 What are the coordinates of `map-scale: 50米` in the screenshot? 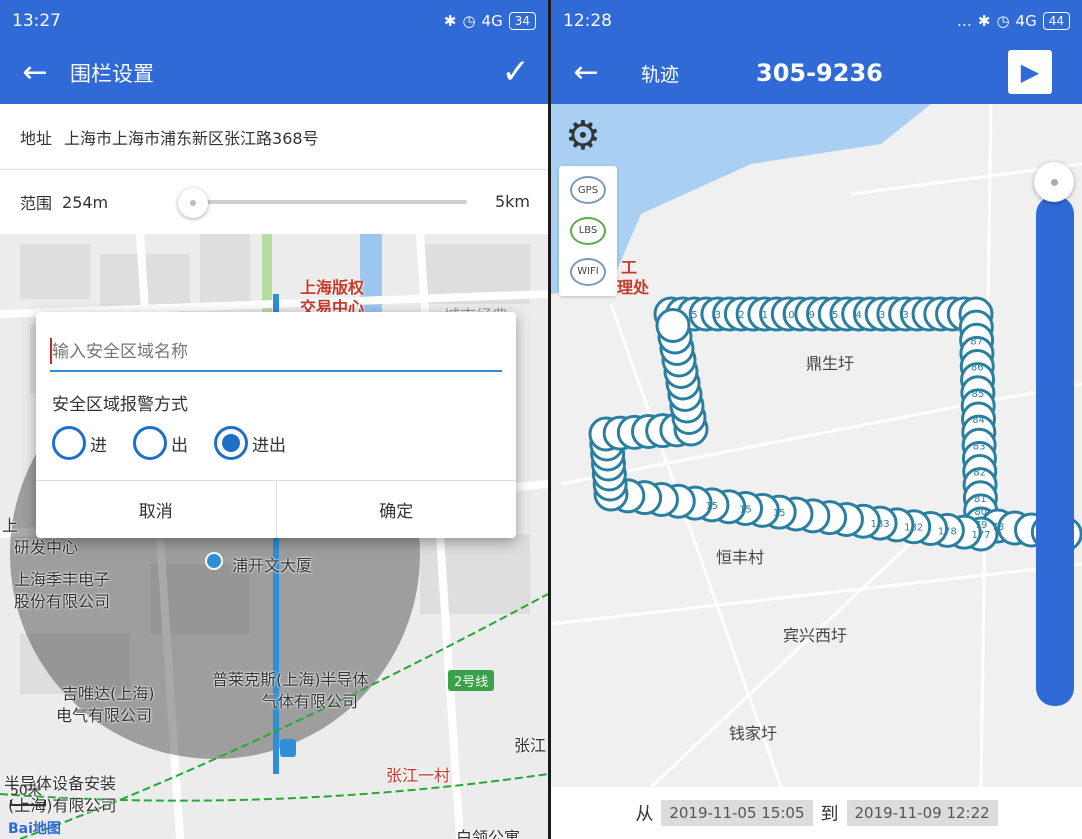 It's located at (28, 793).